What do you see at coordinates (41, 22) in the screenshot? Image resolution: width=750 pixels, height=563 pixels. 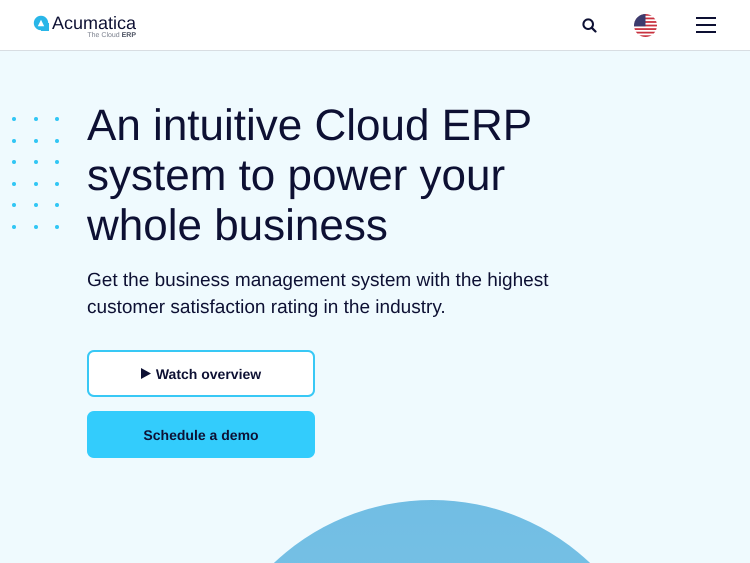 I see `logo-icon` at bounding box center [41, 22].